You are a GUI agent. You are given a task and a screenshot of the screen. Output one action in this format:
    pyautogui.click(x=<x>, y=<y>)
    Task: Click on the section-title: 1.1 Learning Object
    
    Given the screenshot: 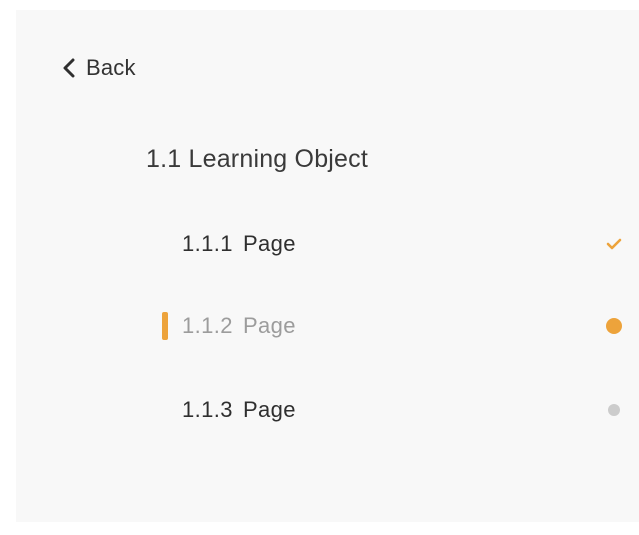 What is the action you would take?
    pyautogui.click(x=257, y=159)
    